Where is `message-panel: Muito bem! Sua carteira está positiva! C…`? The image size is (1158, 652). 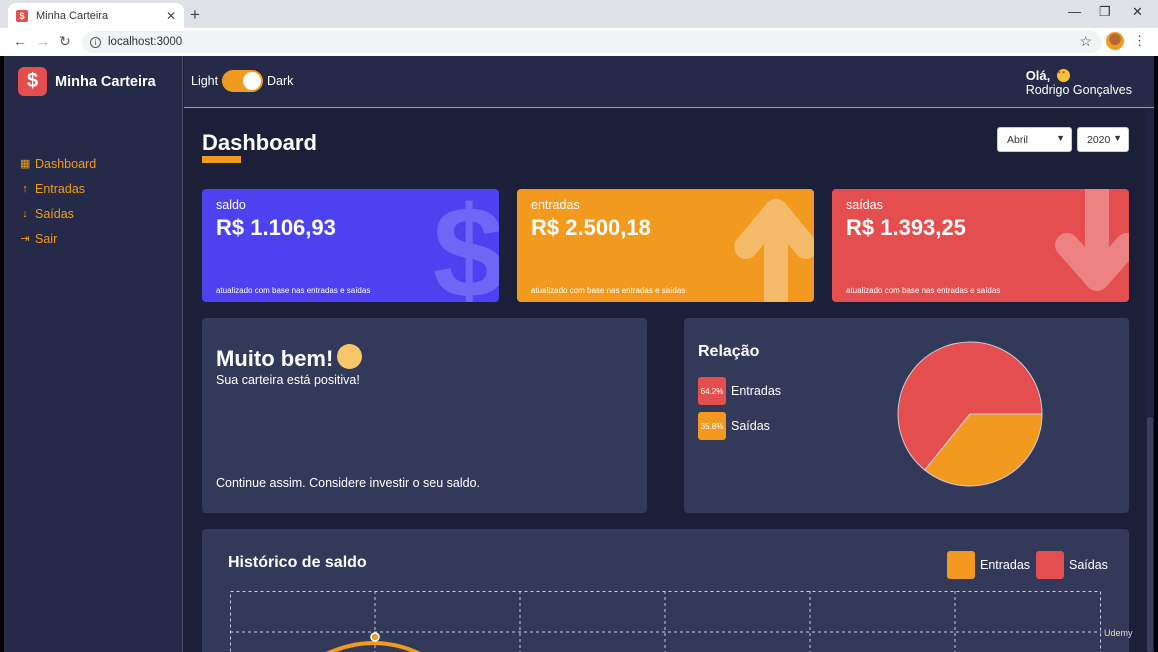
message-panel: Muito bem! Sua carteira está positiva! C… is located at coordinates (424, 415).